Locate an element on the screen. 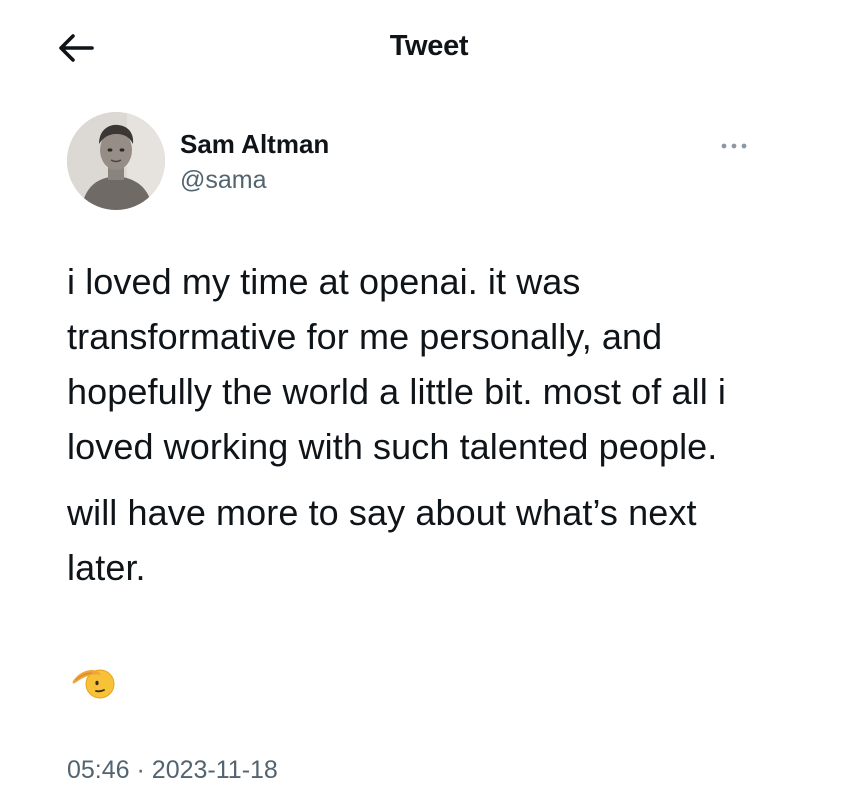  more-options-button is located at coordinates (734, 146).